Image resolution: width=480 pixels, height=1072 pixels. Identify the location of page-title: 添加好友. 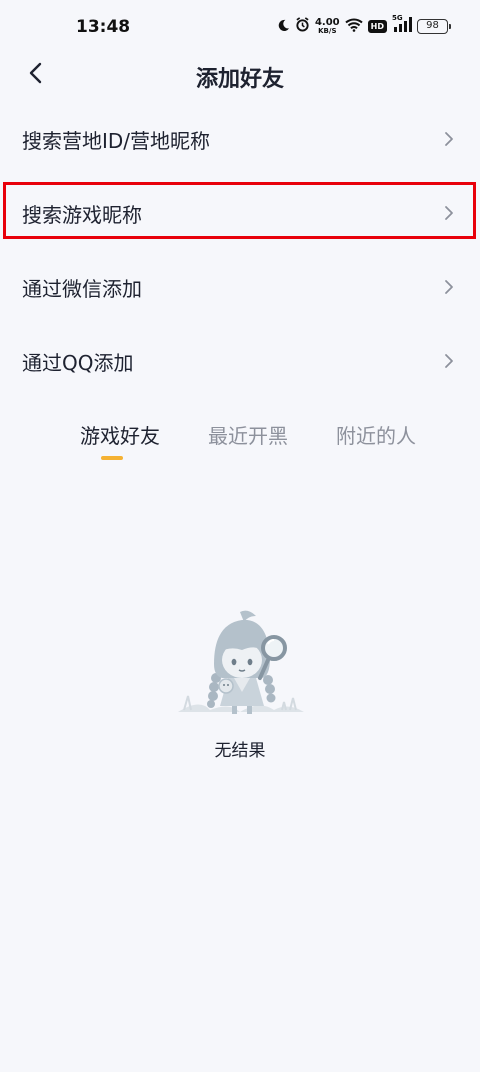
(239, 79).